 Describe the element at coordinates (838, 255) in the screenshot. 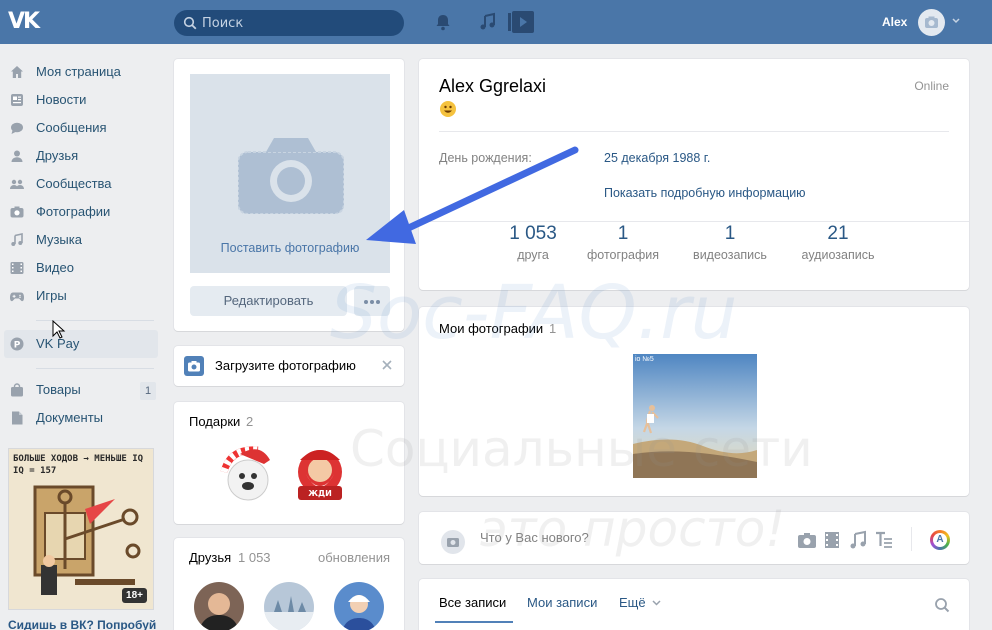

I see `stat-label: аудиозапись` at that location.